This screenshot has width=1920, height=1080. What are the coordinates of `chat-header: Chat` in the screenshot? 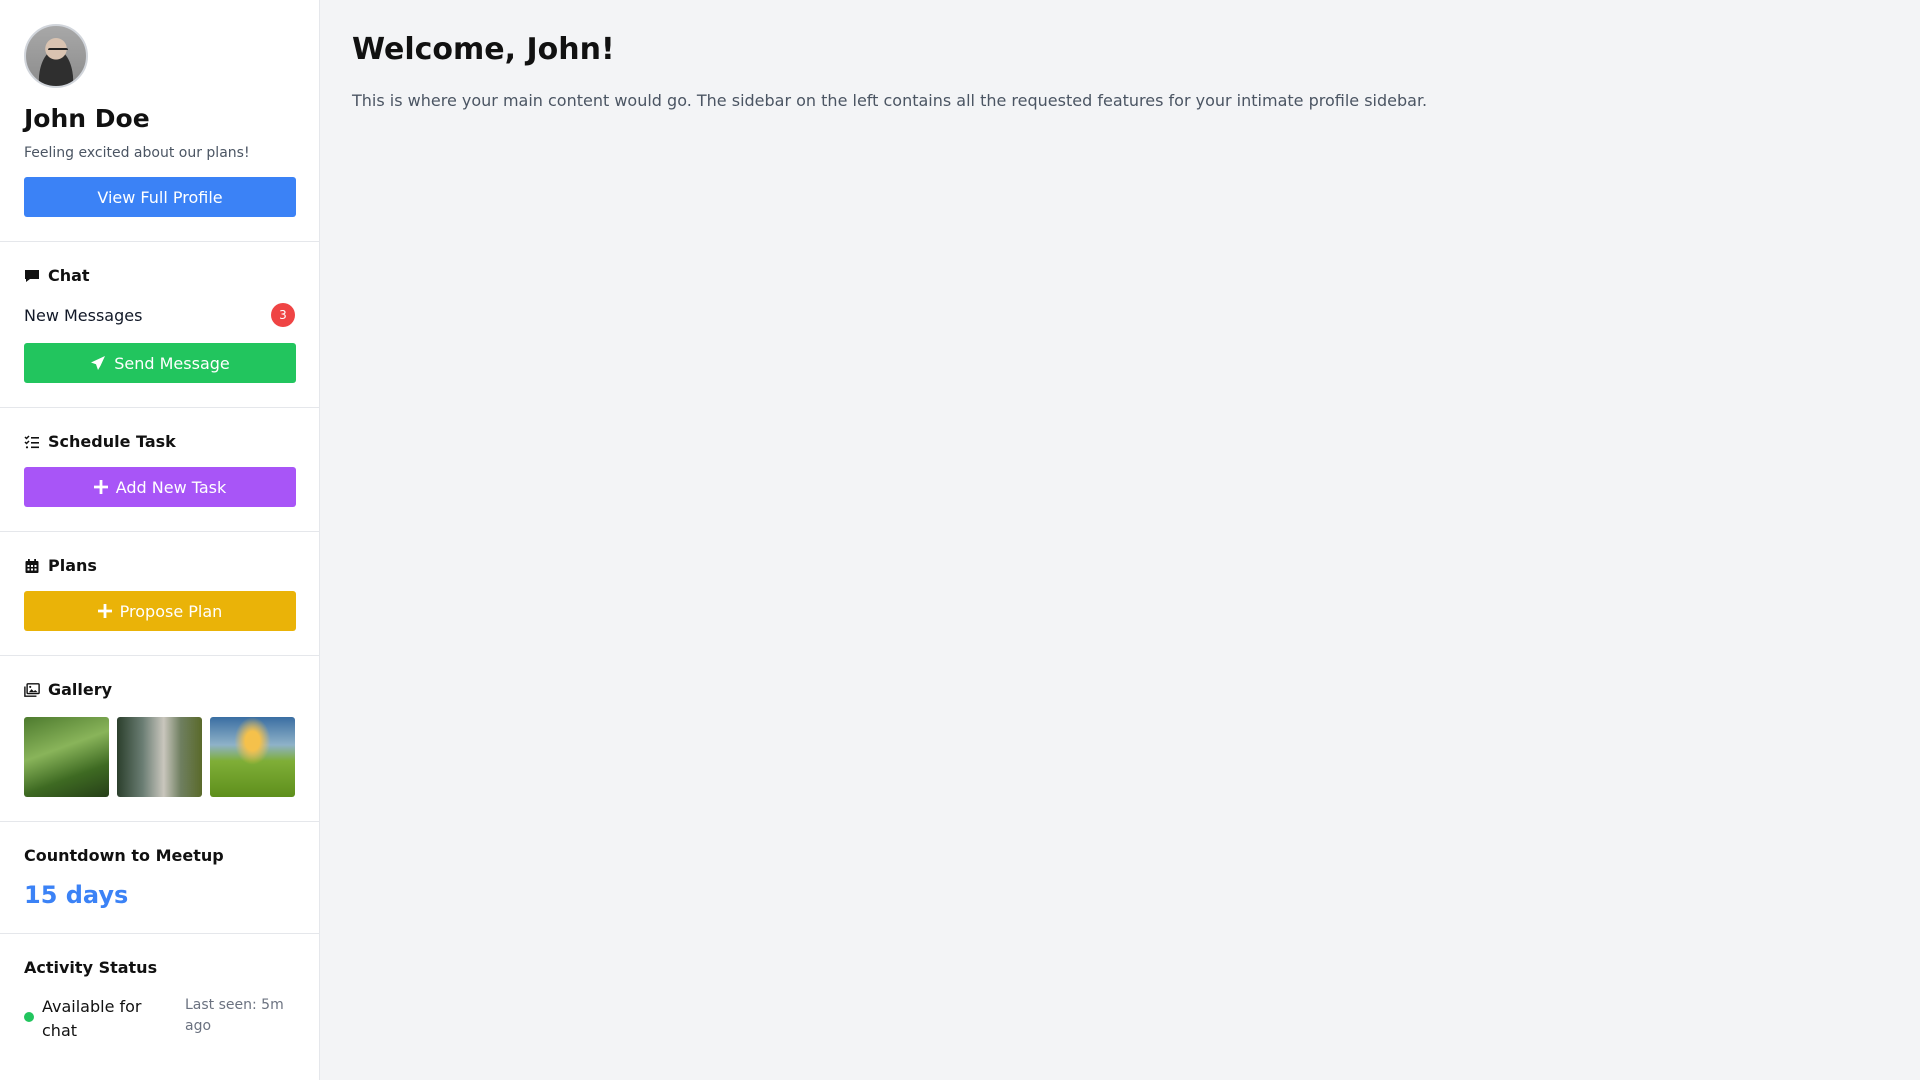 It's located at (159, 275).